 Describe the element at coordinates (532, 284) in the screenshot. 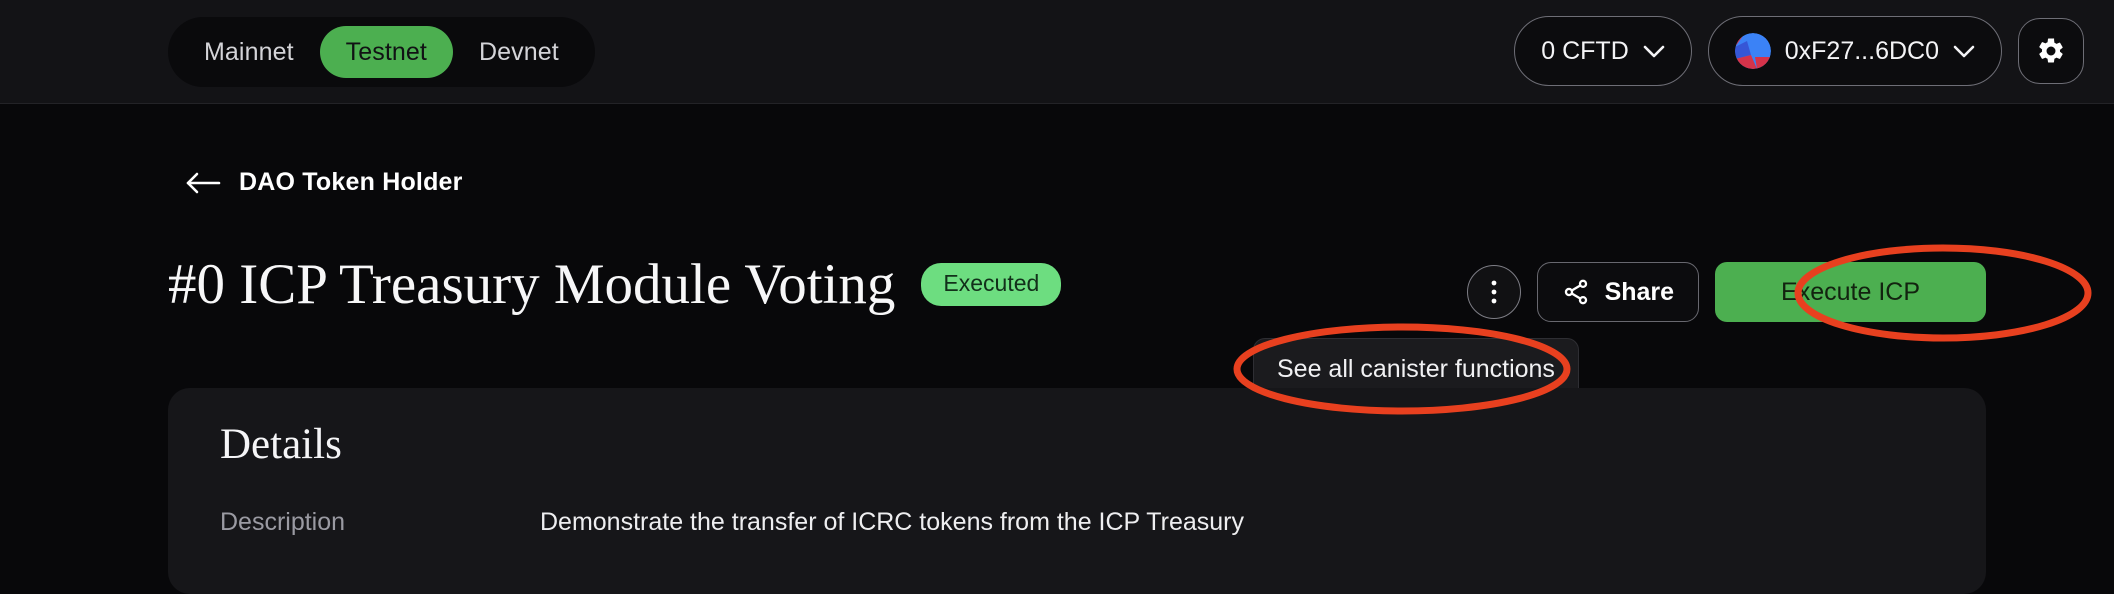

I see `page-title: #0 ICP Treasury Module Voting` at that location.